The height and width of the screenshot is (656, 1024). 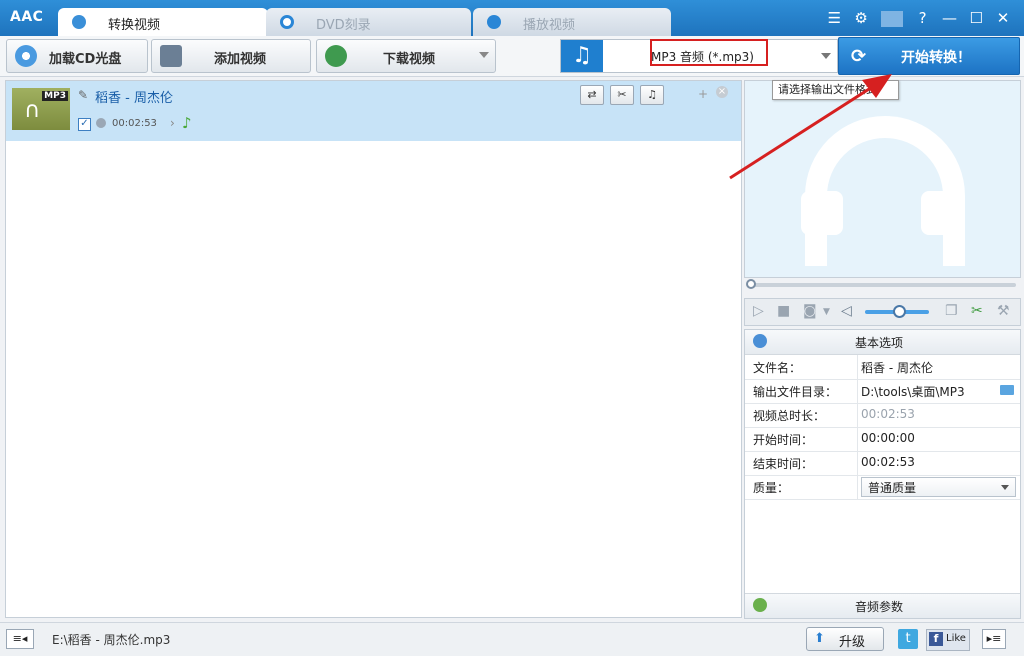 What do you see at coordinates (877, 86) in the screenshot?
I see `annotation-arrow-head` at bounding box center [877, 86].